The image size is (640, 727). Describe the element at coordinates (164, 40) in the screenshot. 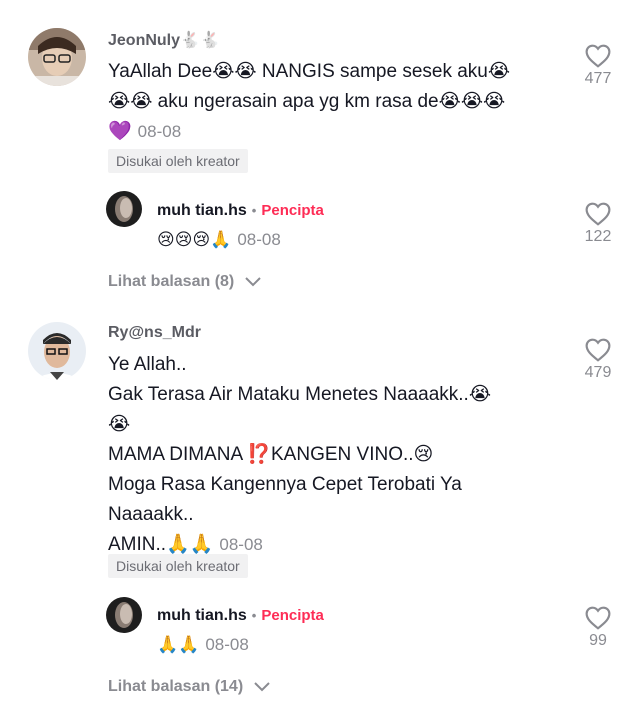

I see `comment-username: JeonNuly🐇🐇` at that location.